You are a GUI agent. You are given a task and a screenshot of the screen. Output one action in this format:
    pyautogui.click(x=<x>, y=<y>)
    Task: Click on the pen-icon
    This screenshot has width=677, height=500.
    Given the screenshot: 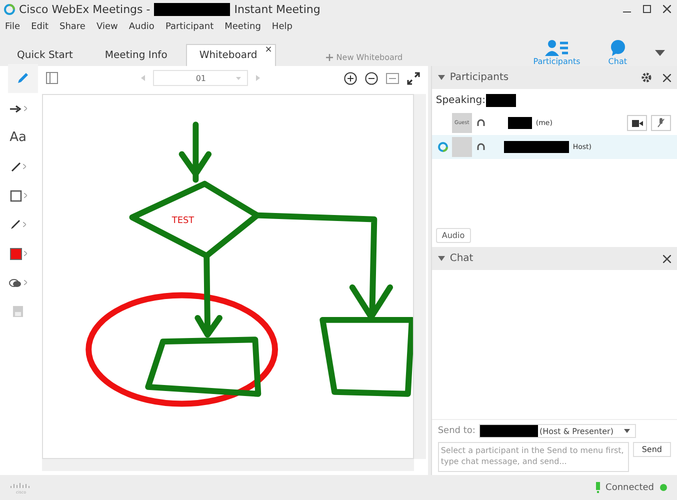 What is the action you would take?
    pyautogui.click(x=23, y=78)
    